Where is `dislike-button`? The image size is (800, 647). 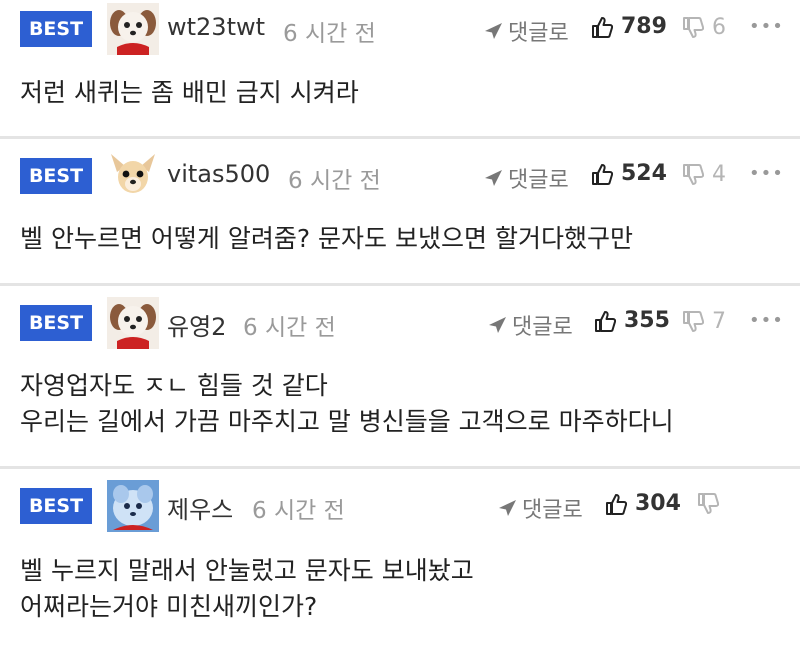 dislike-button is located at coordinates (712, 504).